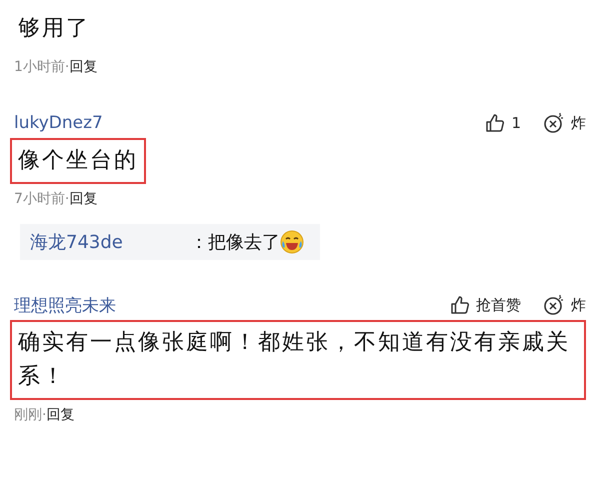  What do you see at coordinates (58, 123) in the screenshot?
I see `username-link: lukyDnez7` at bounding box center [58, 123].